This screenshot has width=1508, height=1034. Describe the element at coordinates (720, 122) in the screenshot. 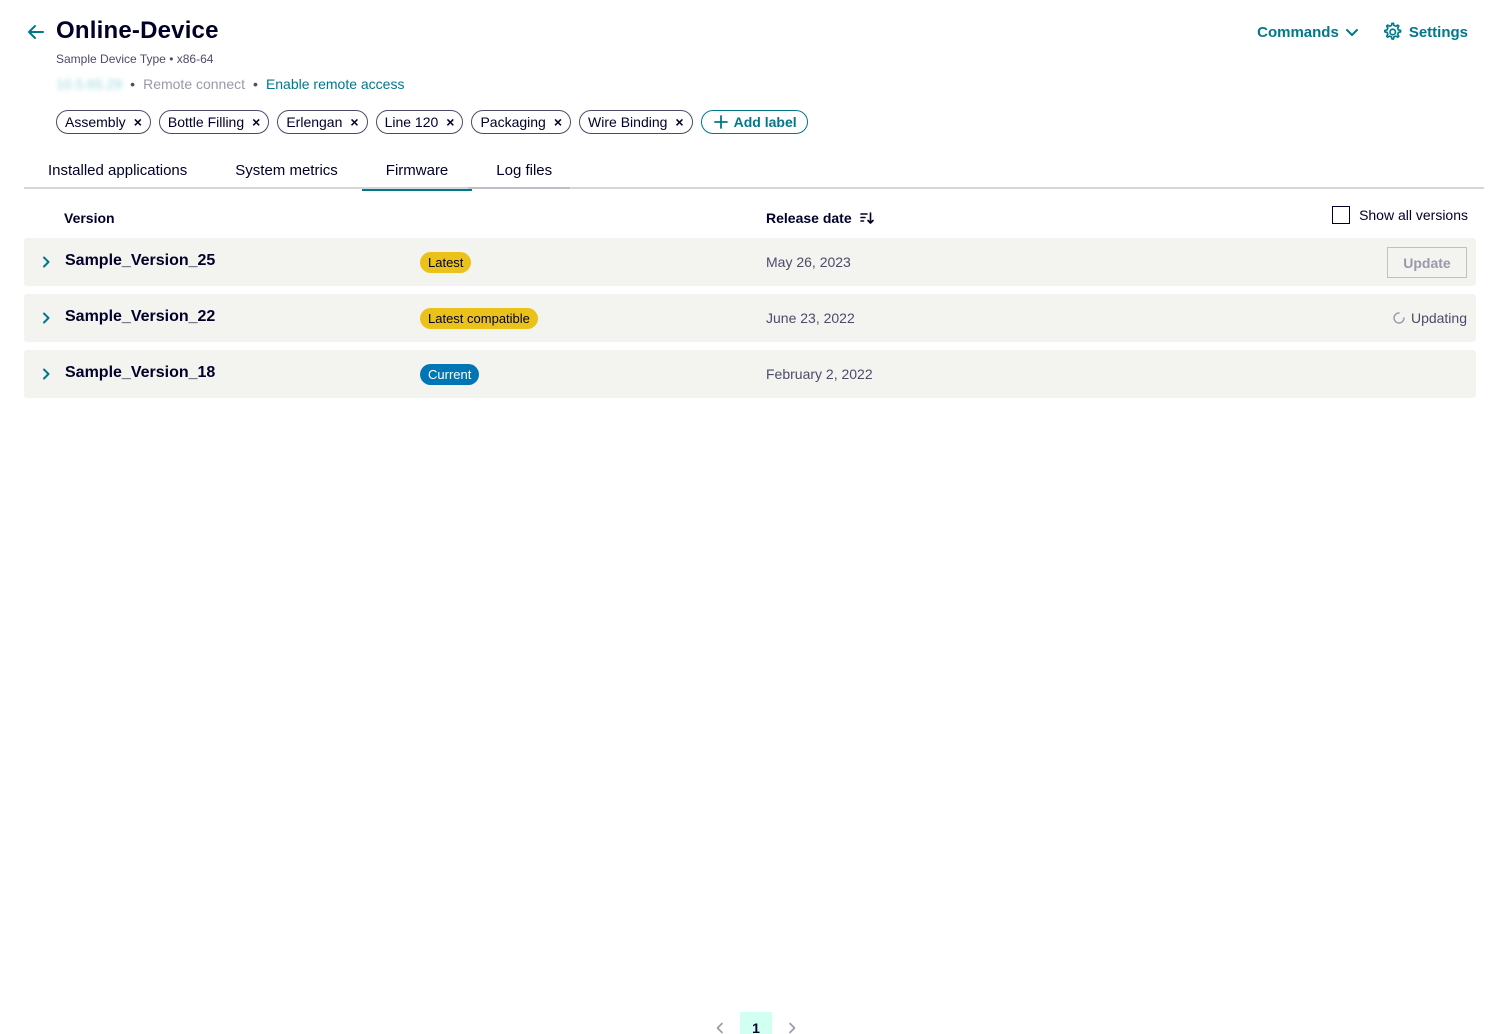

I see `plus-icon` at that location.